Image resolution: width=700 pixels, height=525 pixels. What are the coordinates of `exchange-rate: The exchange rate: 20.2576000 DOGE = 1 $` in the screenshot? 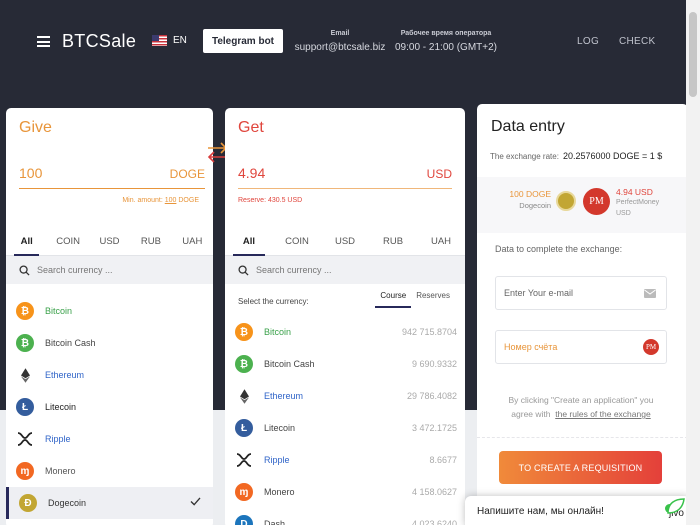 It's located at (576, 156).